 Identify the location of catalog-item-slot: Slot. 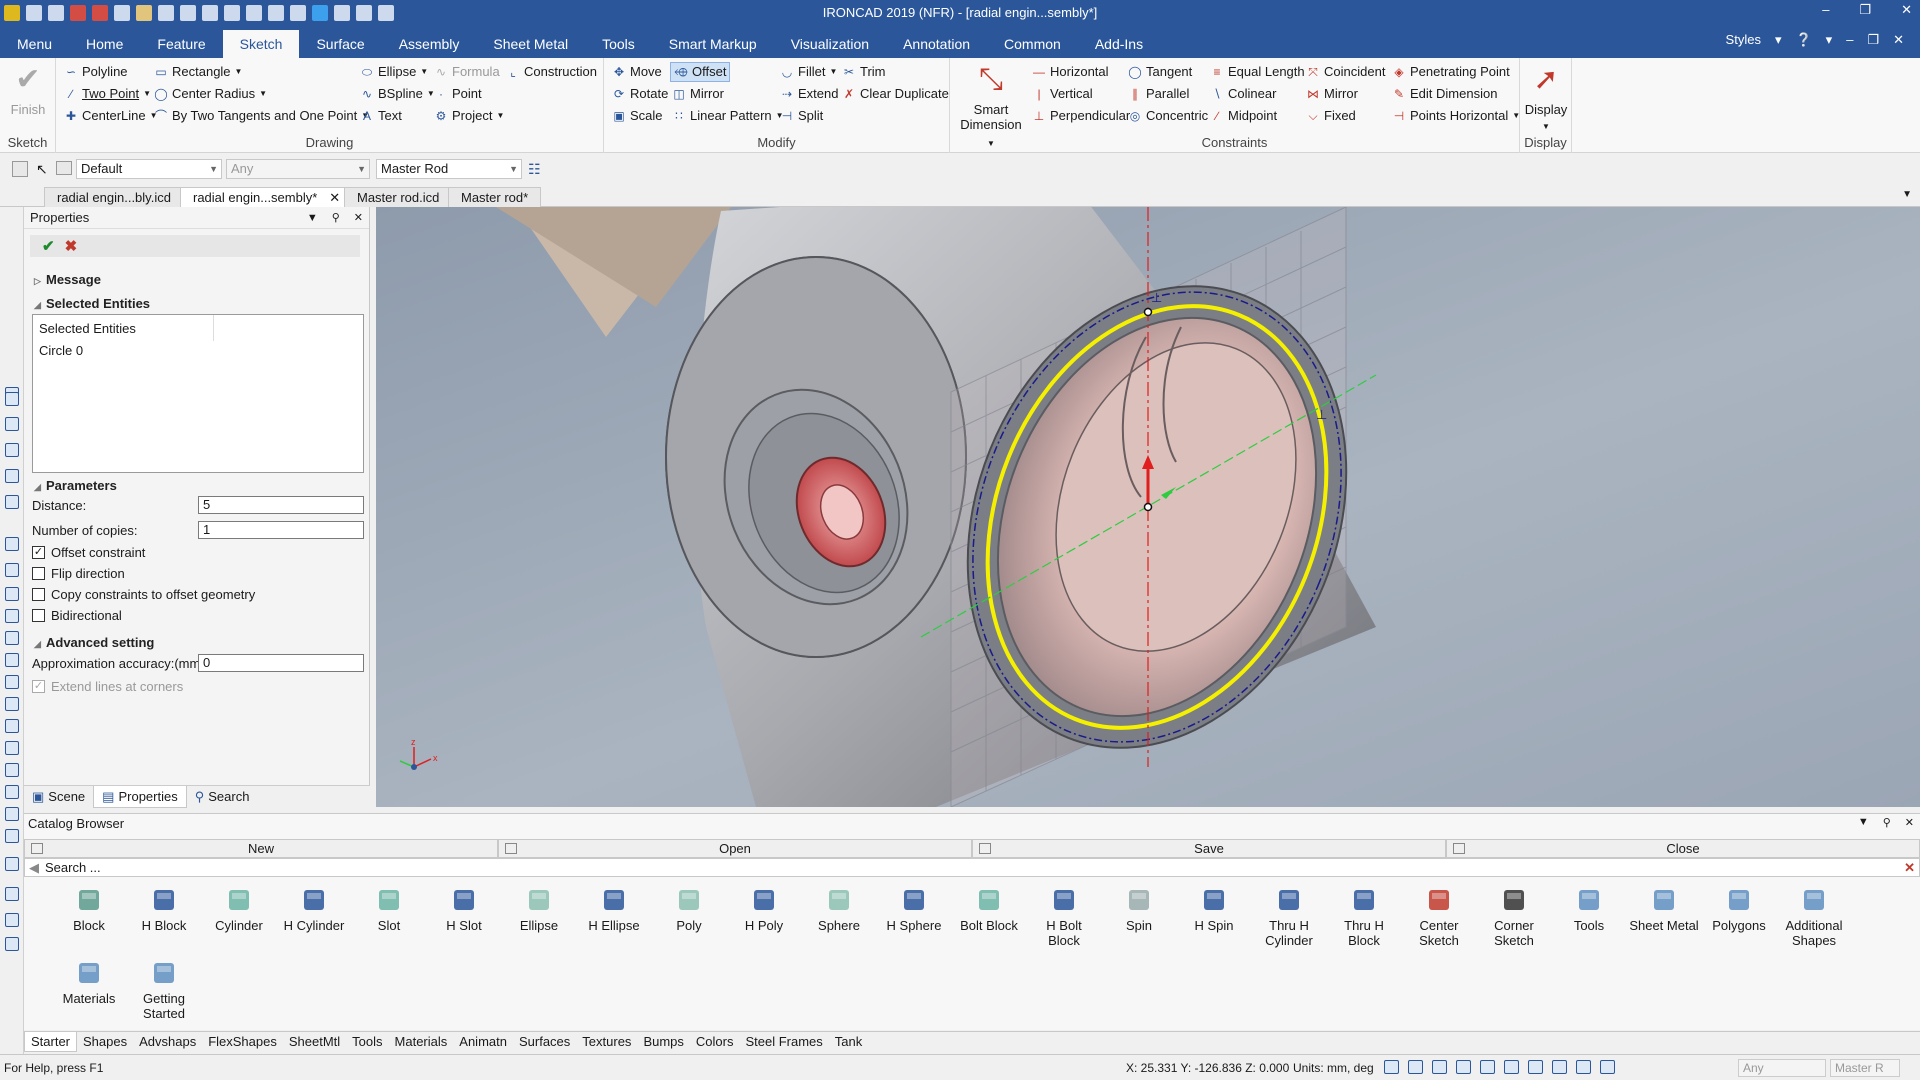
(389, 909).